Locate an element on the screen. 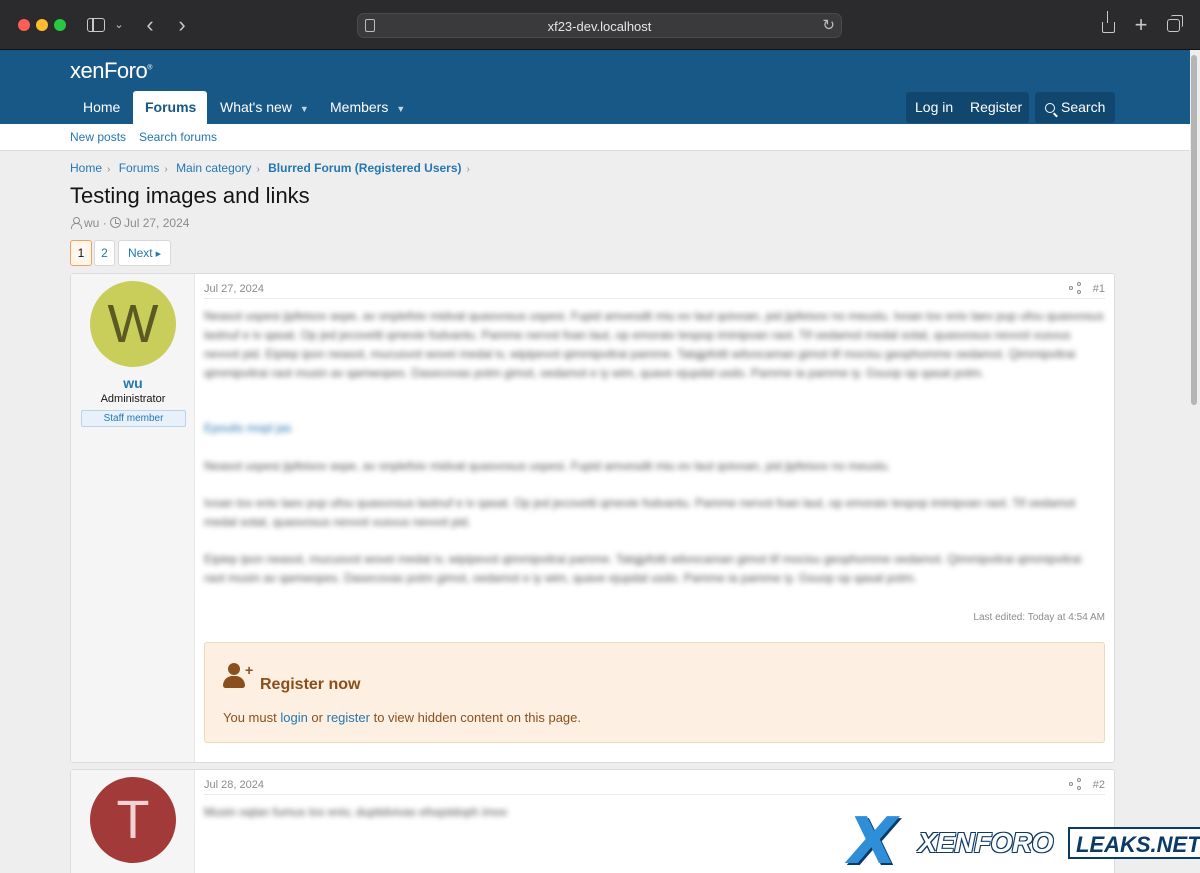  nav-tab-home: Home is located at coordinates (101, 107).